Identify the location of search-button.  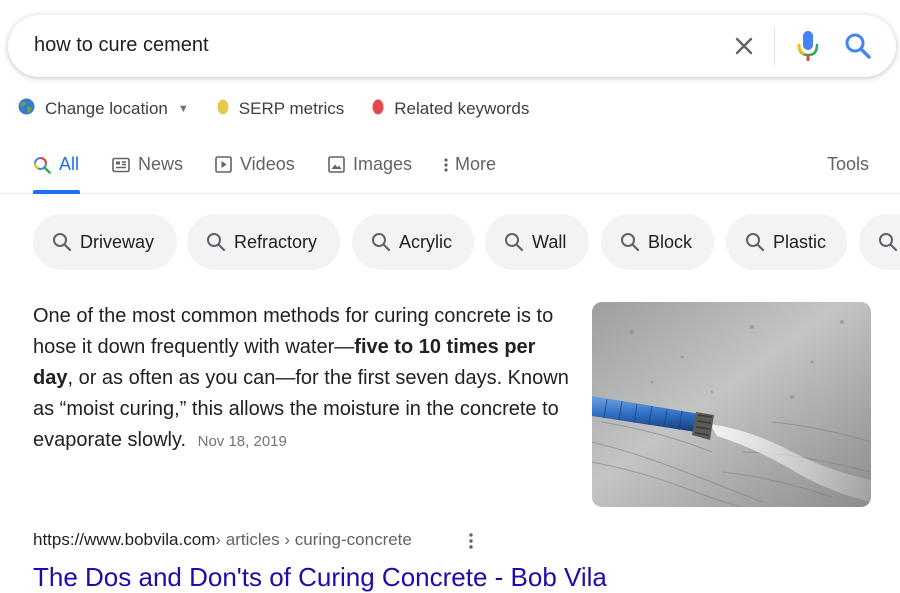
(858, 46).